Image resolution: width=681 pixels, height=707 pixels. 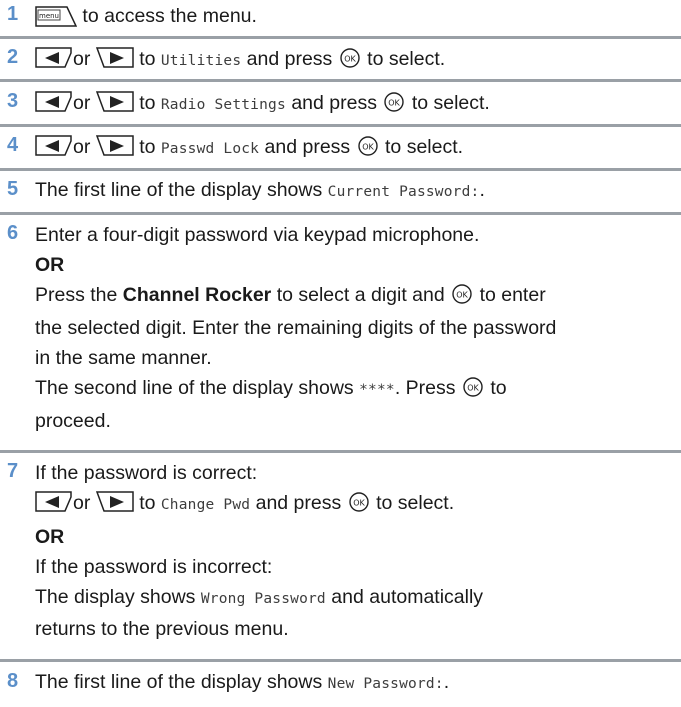 What do you see at coordinates (385, 684) in the screenshot?
I see `display-text: New Password:` at bounding box center [385, 684].